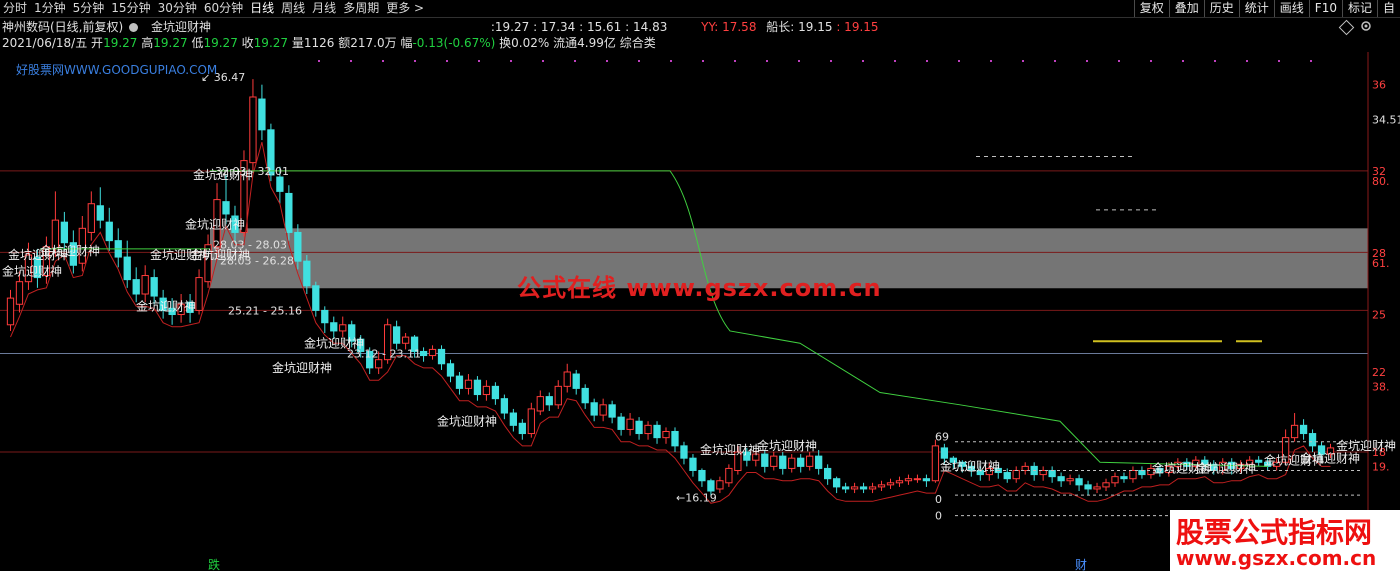 The image size is (1400, 571). Describe the element at coordinates (89, 8) in the screenshot. I see `period-tab-2: 5分钟` at that location.